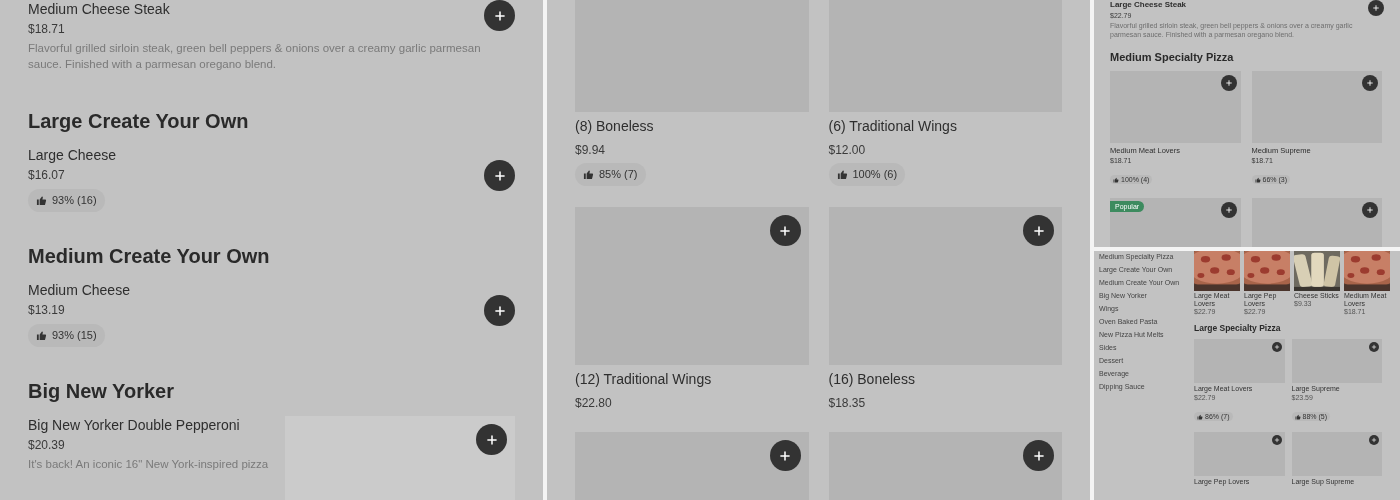 The height and width of the screenshot is (500, 1400). What do you see at coordinates (72, 155) in the screenshot?
I see `item-name: Large Cheese` at bounding box center [72, 155].